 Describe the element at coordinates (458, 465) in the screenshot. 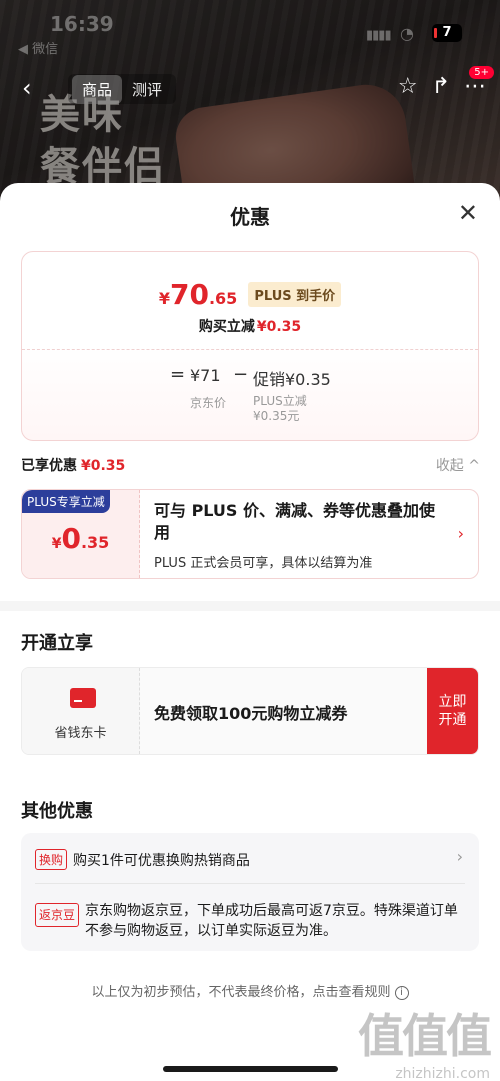

I see `collapse-toggle: 收起 ^` at that location.